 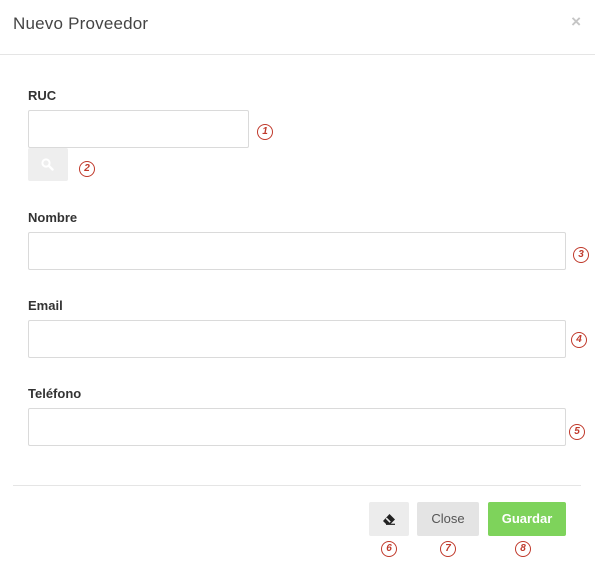 What do you see at coordinates (42, 95) in the screenshot?
I see `ruc-label: RUC` at bounding box center [42, 95].